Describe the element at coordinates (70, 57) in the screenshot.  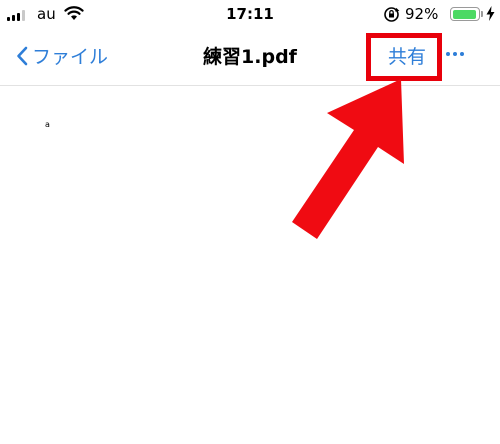
I see `back-button-label: ファイル` at that location.